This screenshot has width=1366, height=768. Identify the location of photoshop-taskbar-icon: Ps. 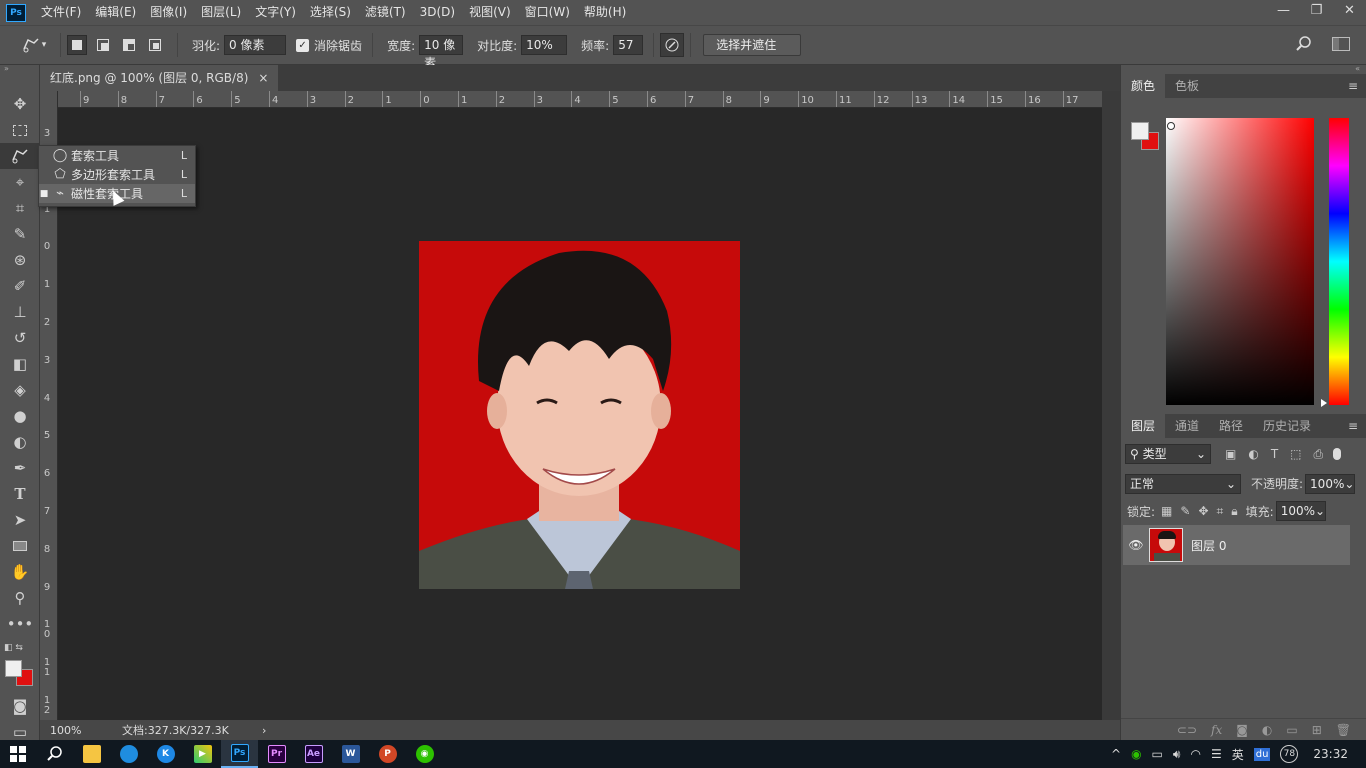
(239, 754).